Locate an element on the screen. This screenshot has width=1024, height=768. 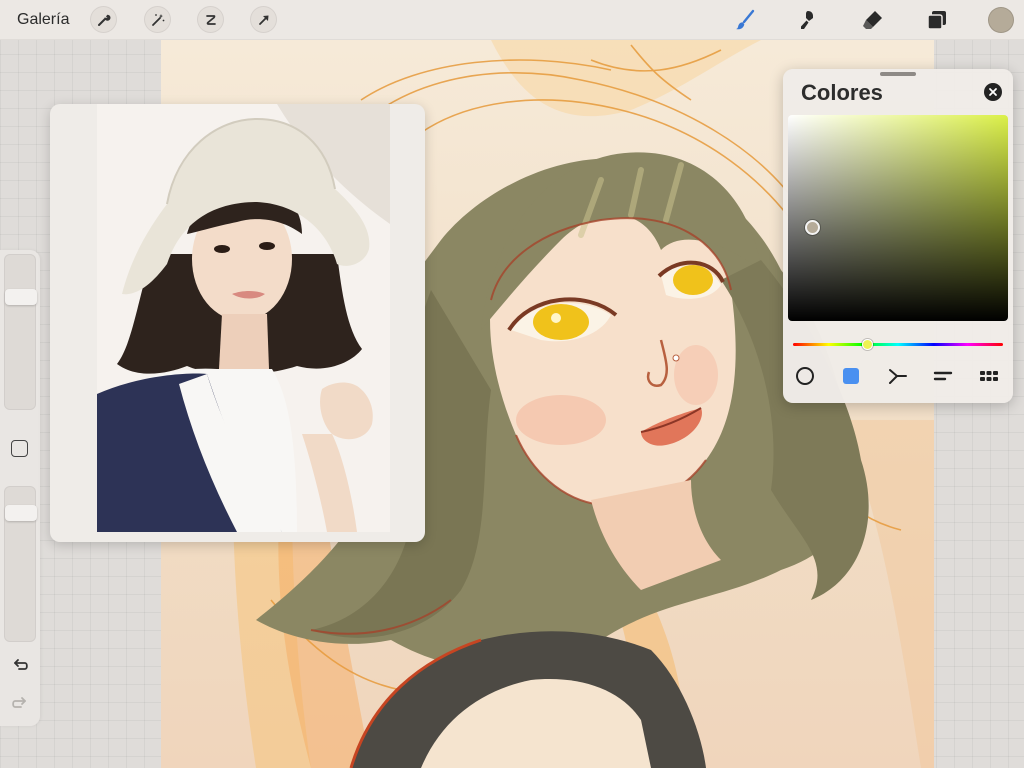
brush-icon is located at coordinates (745, 19).